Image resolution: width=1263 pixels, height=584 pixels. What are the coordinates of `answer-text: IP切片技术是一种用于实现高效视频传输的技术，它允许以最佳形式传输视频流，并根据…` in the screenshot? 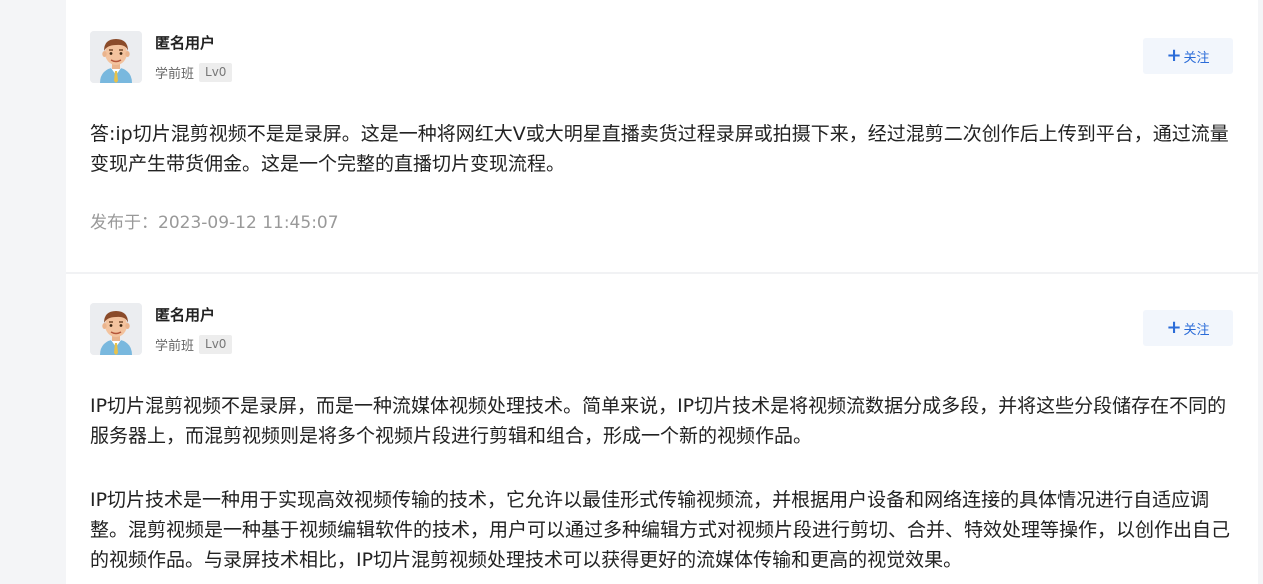 It's located at (660, 530).